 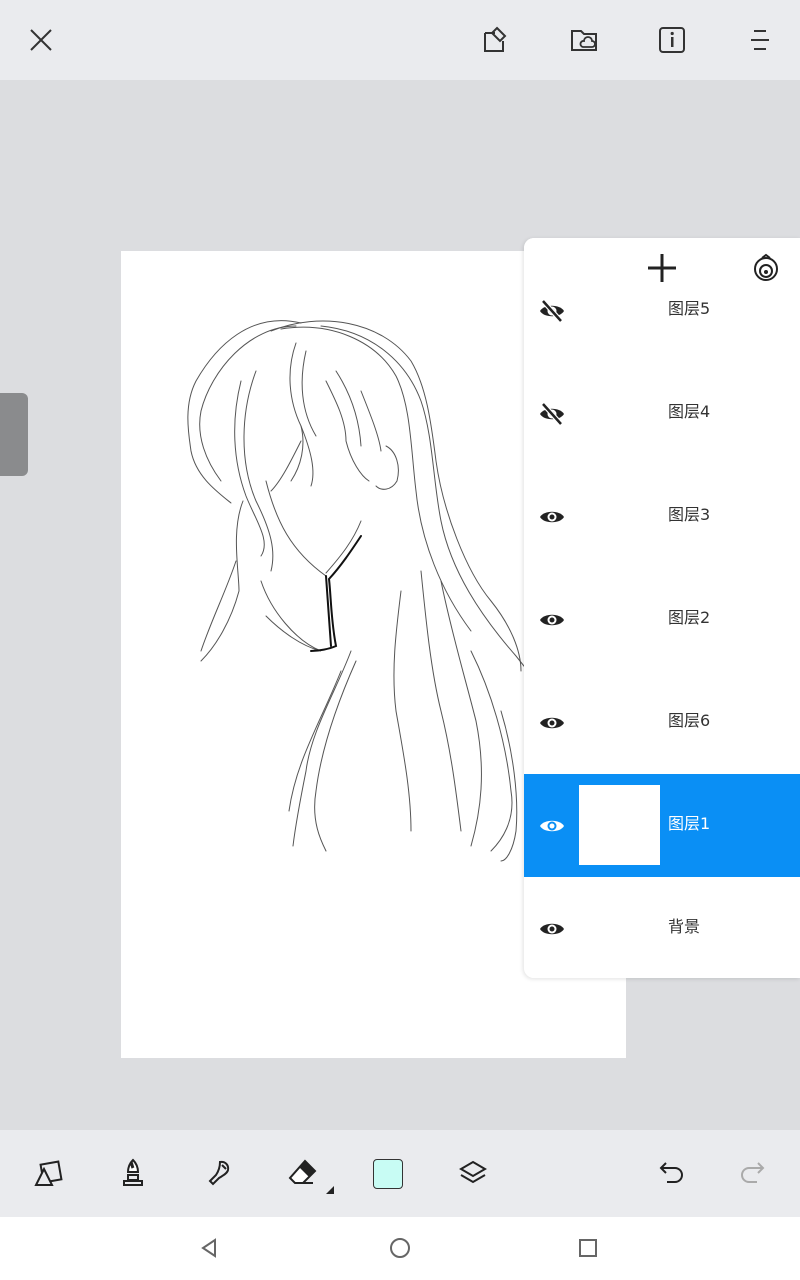 I want to click on layer-row: 图层6, so click(x=662, y=723).